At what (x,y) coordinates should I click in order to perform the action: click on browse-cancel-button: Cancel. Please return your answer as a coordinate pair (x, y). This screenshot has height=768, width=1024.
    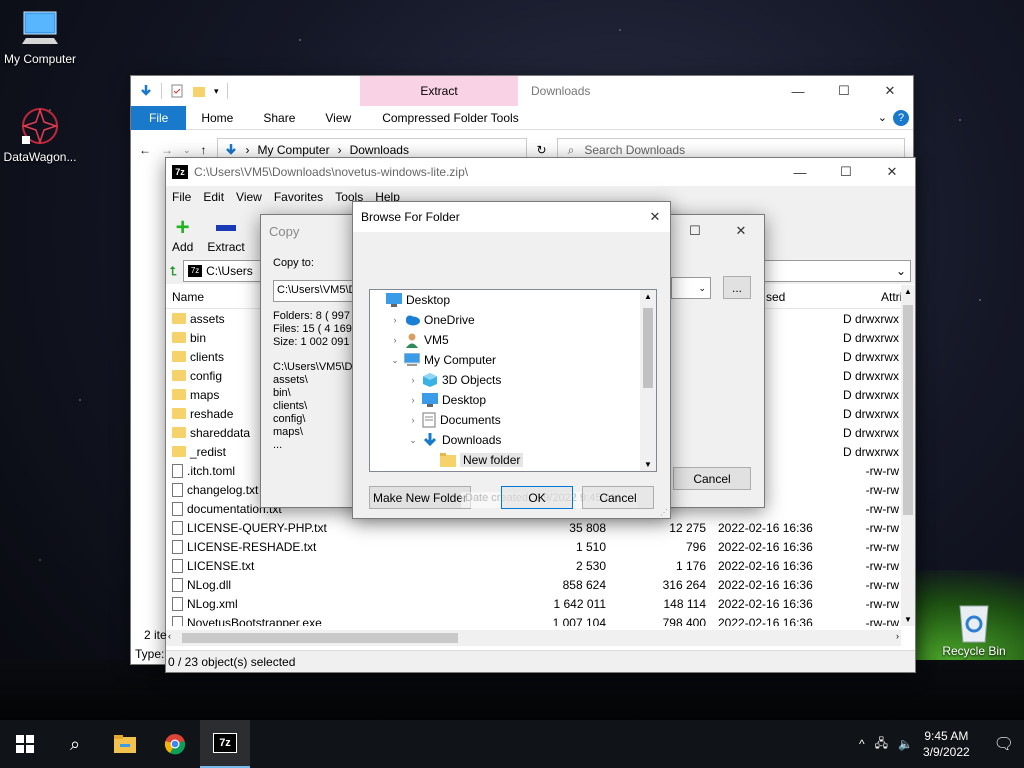
    Looking at the image, I should click on (618, 497).